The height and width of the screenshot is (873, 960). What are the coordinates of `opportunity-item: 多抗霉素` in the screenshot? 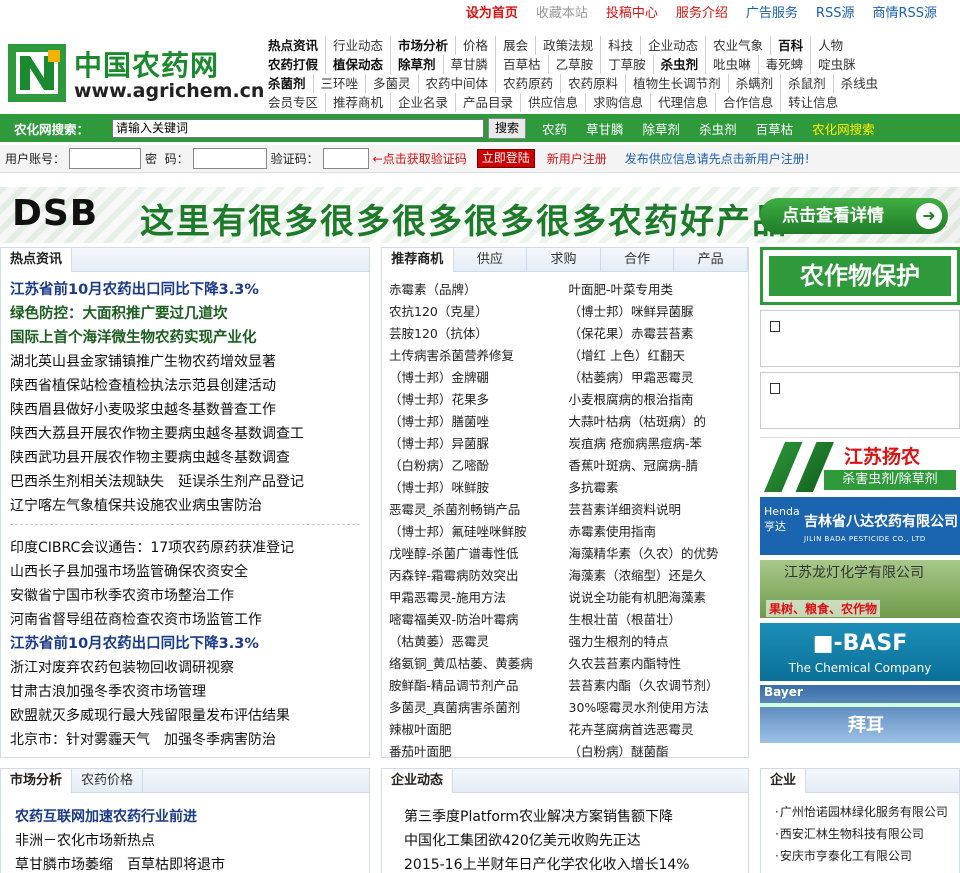 It's located at (659, 488).